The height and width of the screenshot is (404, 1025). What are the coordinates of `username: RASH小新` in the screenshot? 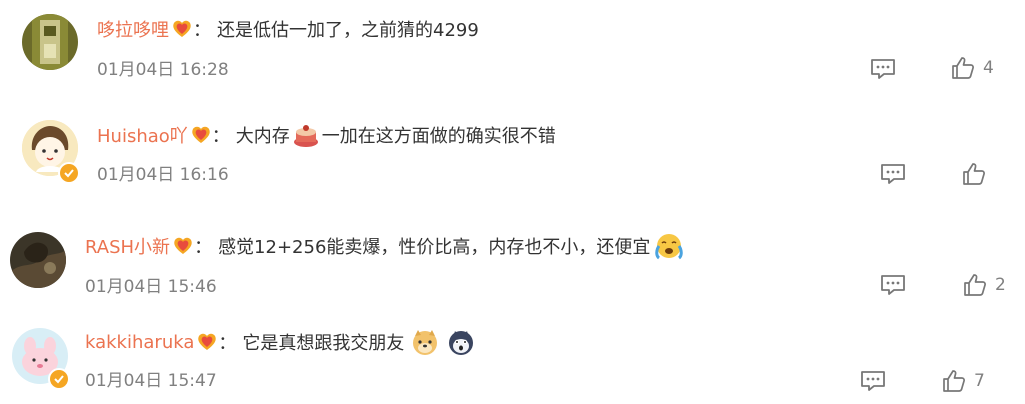 It's located at (127, 246).